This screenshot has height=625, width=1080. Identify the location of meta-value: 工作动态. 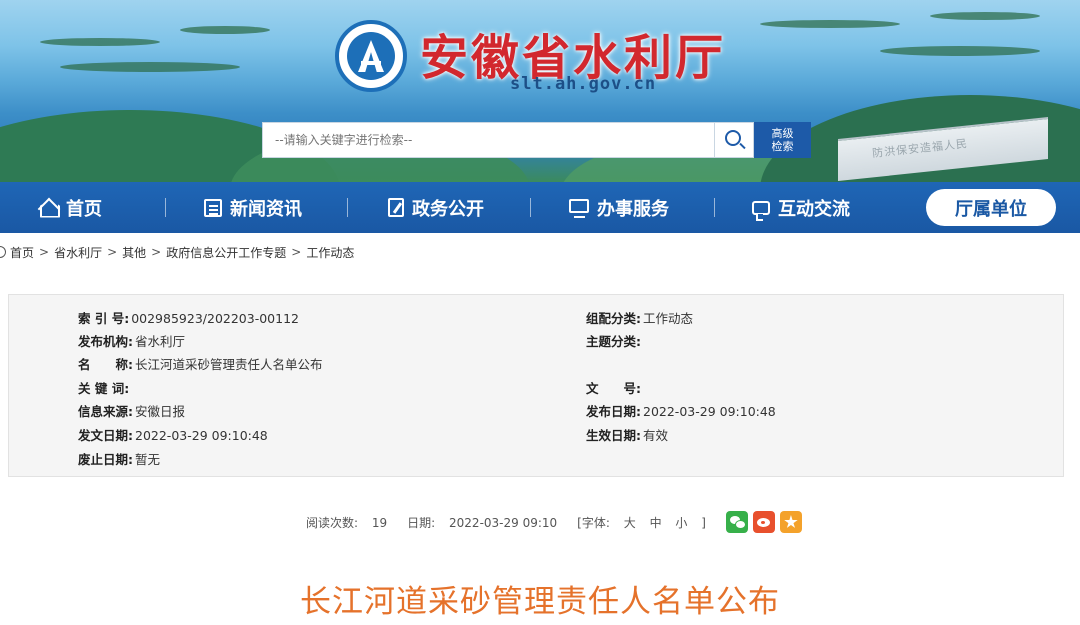
(668, 318).